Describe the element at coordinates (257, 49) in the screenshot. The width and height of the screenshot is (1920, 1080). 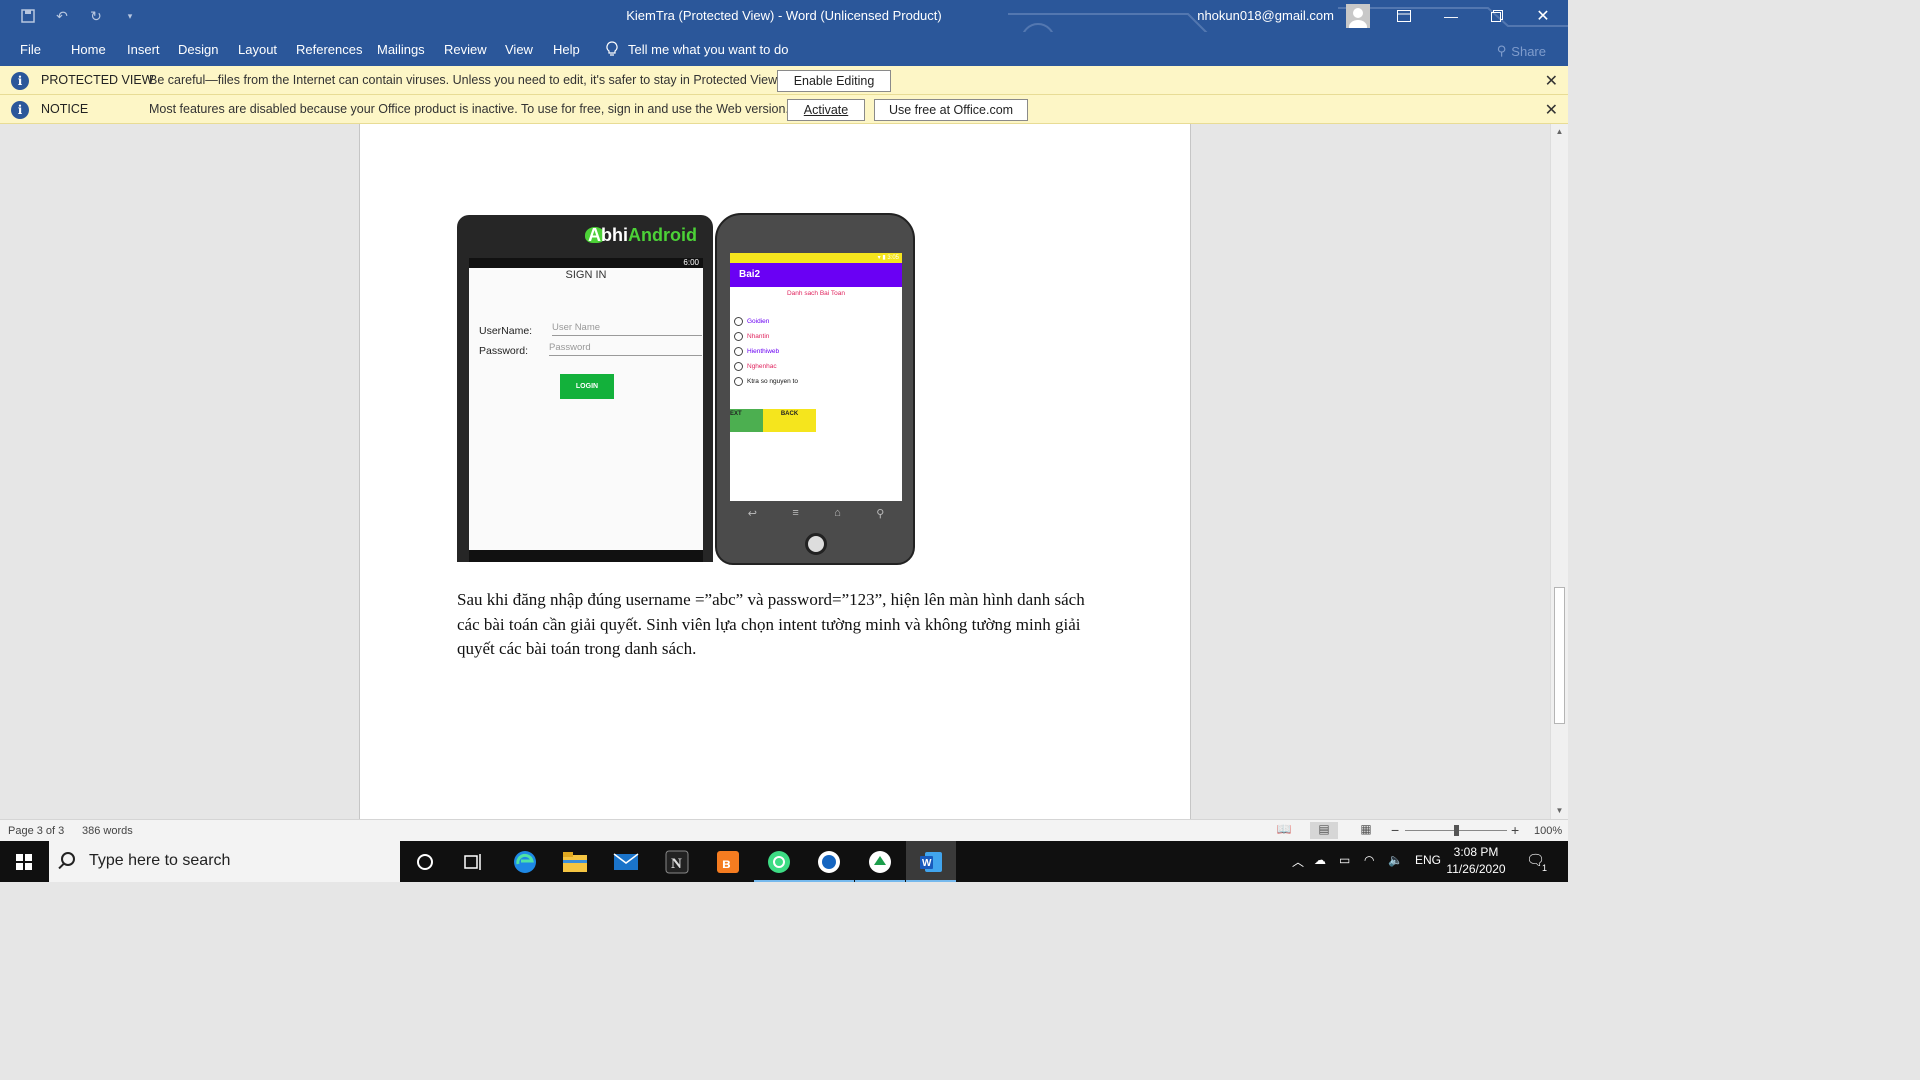
I see `tab-layout: Layout` at that location.